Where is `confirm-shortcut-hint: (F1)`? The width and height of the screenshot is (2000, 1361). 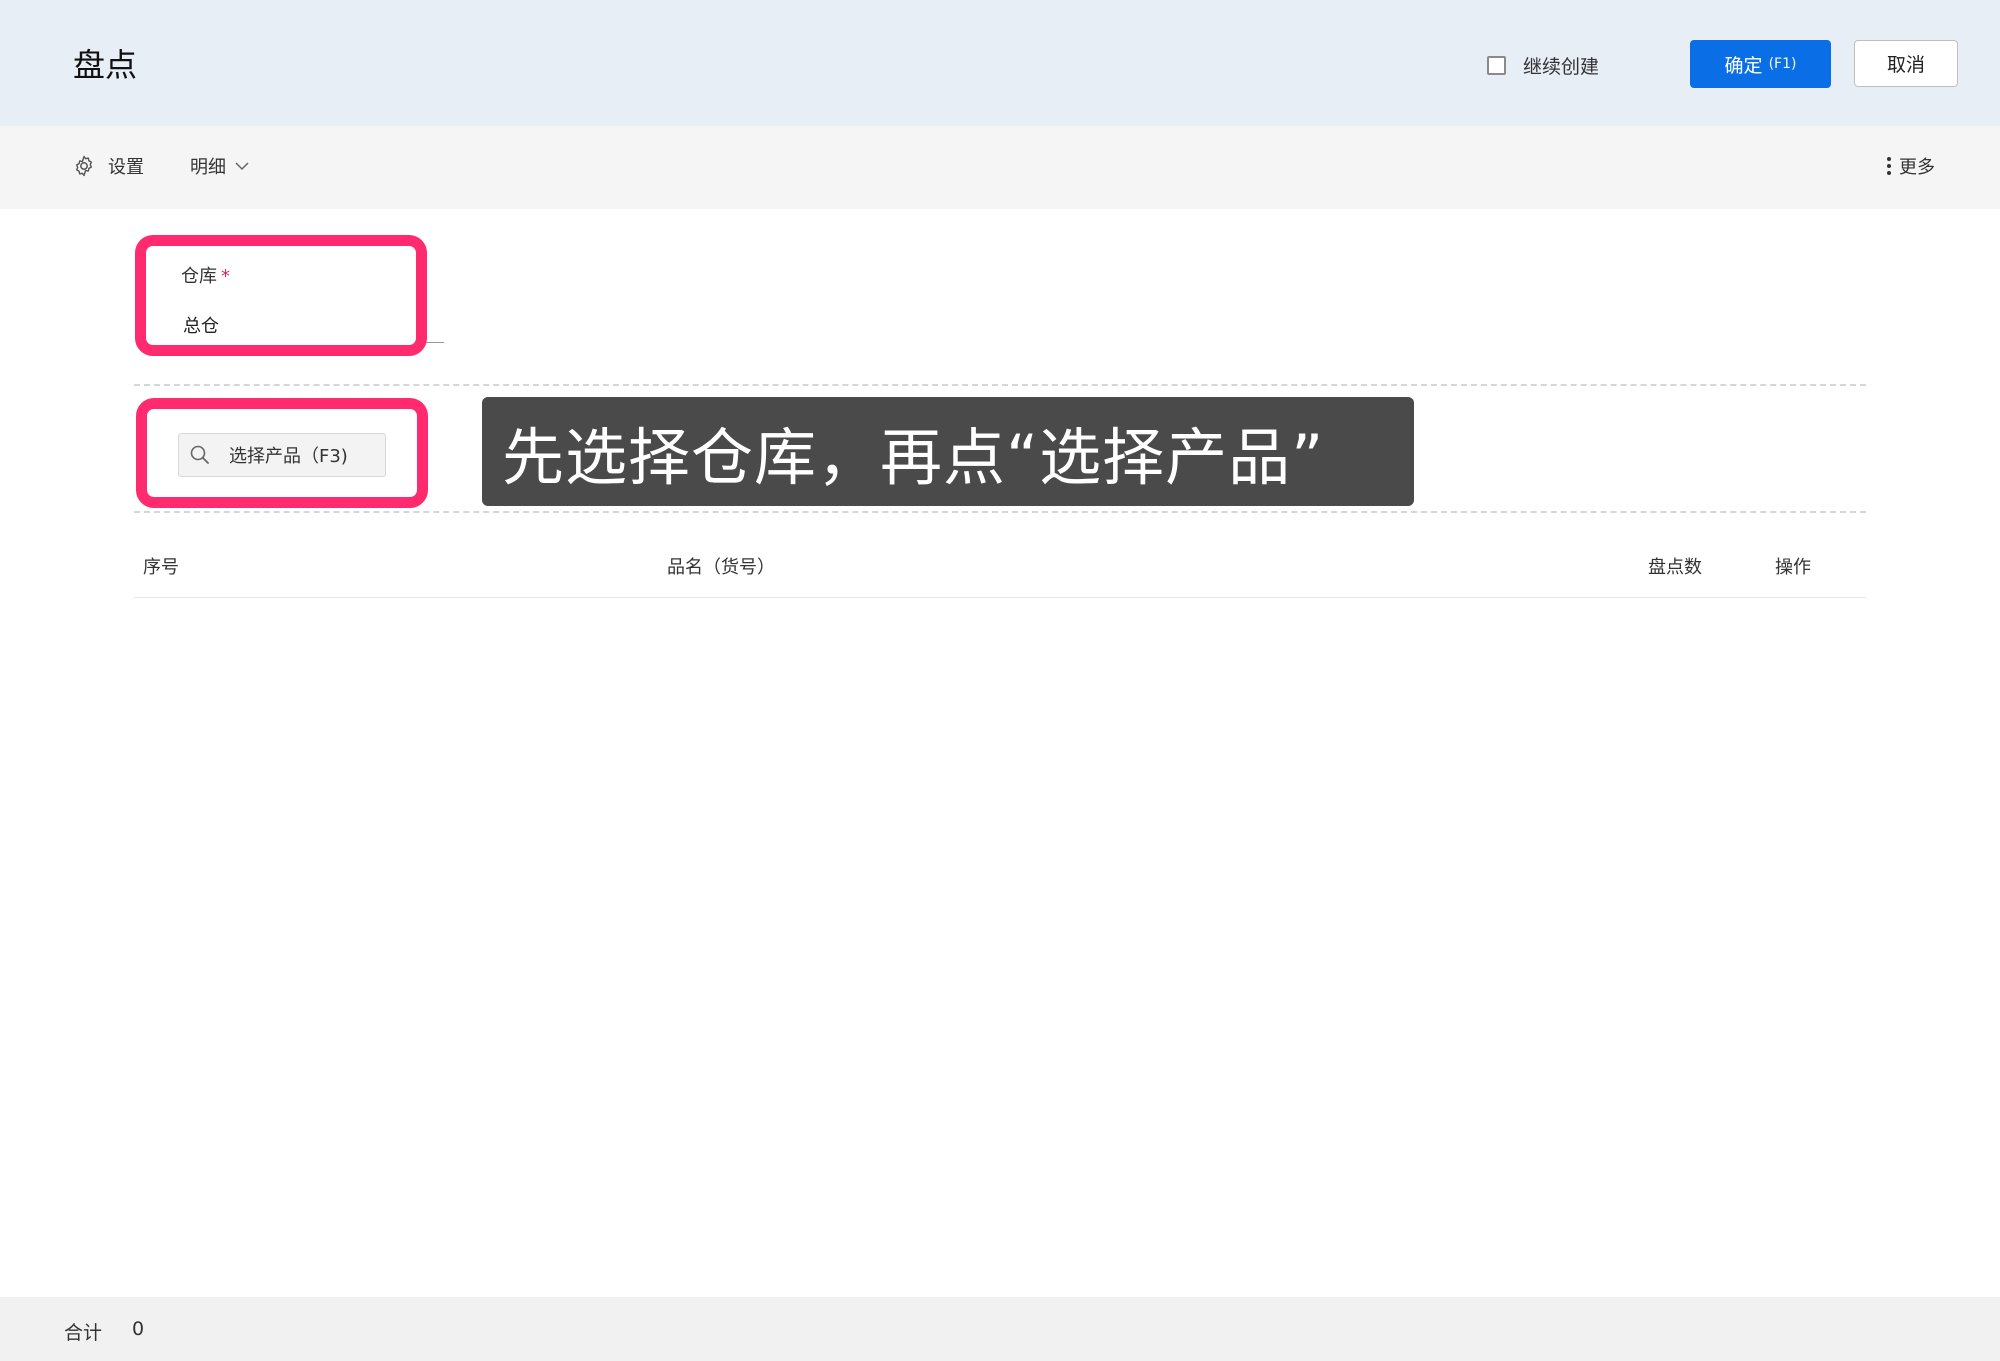
confirm-shortcut-hint: (F1) is located at coordinates (1782, 64).